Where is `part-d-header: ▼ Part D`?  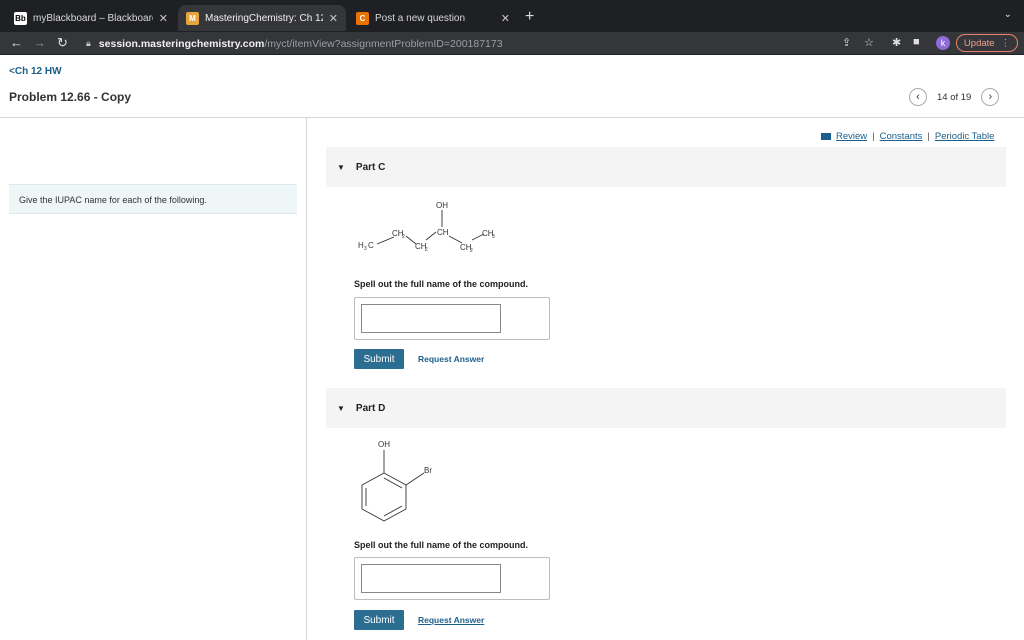
part-d-header: ▼ Part D is located at coordinates (666, 408).